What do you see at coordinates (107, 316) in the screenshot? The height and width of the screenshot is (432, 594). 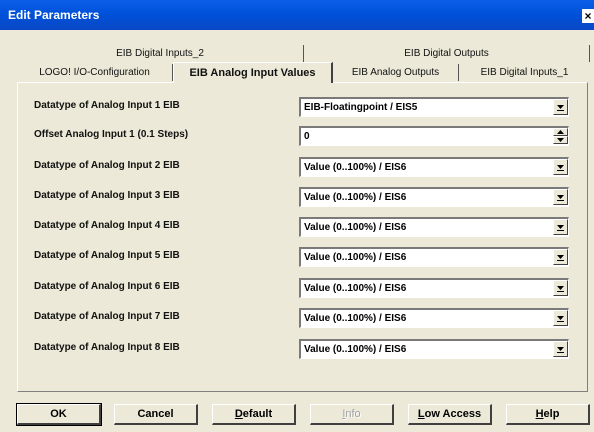 I see `param-label: Datatype of Analog Input 7 EIB` at bounding box center [107, 316].